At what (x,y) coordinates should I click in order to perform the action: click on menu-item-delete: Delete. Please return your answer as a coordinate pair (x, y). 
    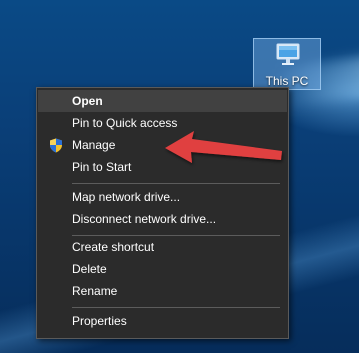
    Looking at the image, I should click on (162, 269).